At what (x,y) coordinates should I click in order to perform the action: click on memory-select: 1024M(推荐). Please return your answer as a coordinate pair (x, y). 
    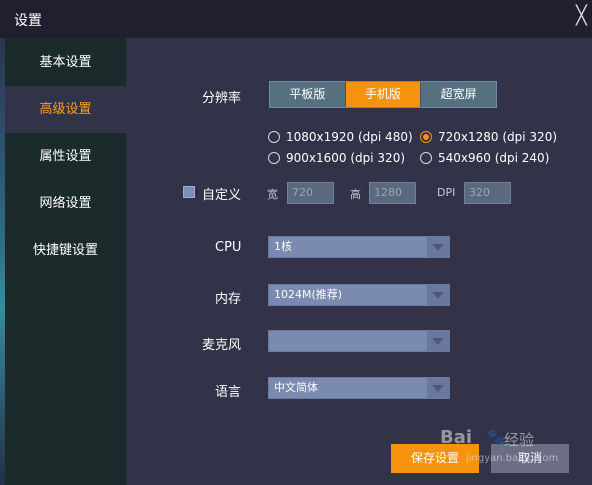
    Looking at the image, I should click on (359, 295).